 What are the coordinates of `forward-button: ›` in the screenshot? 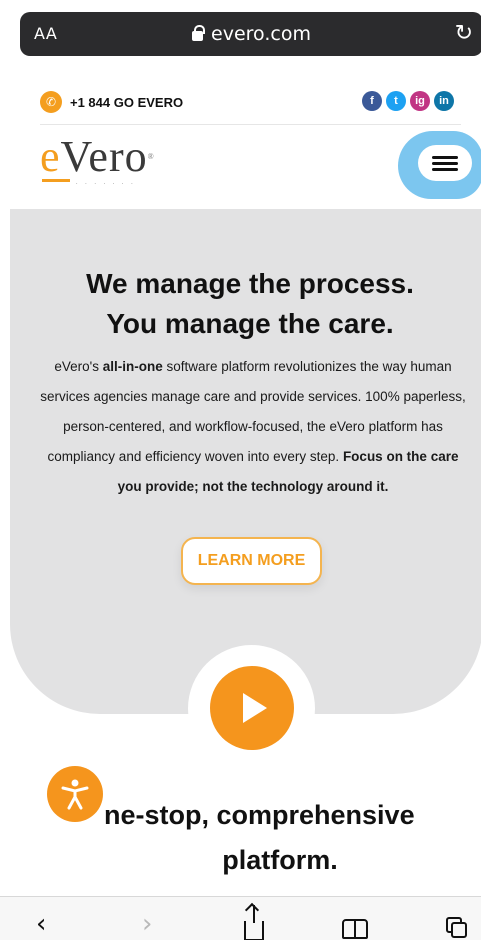 It's located at (147, 924).